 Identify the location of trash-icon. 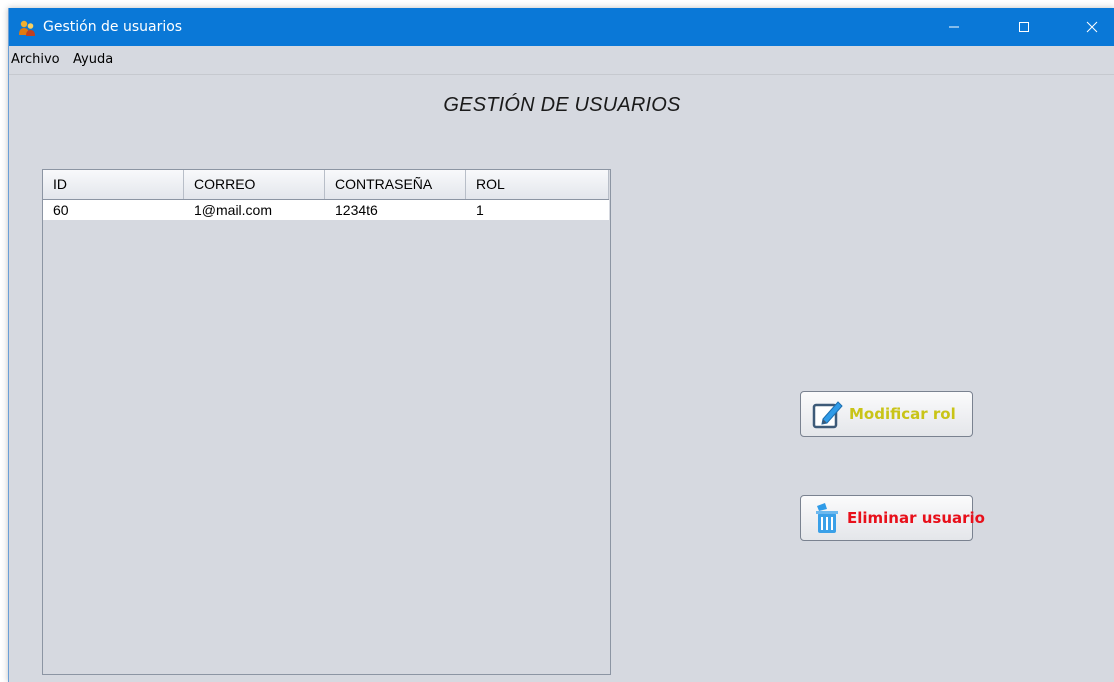
(827, 518).